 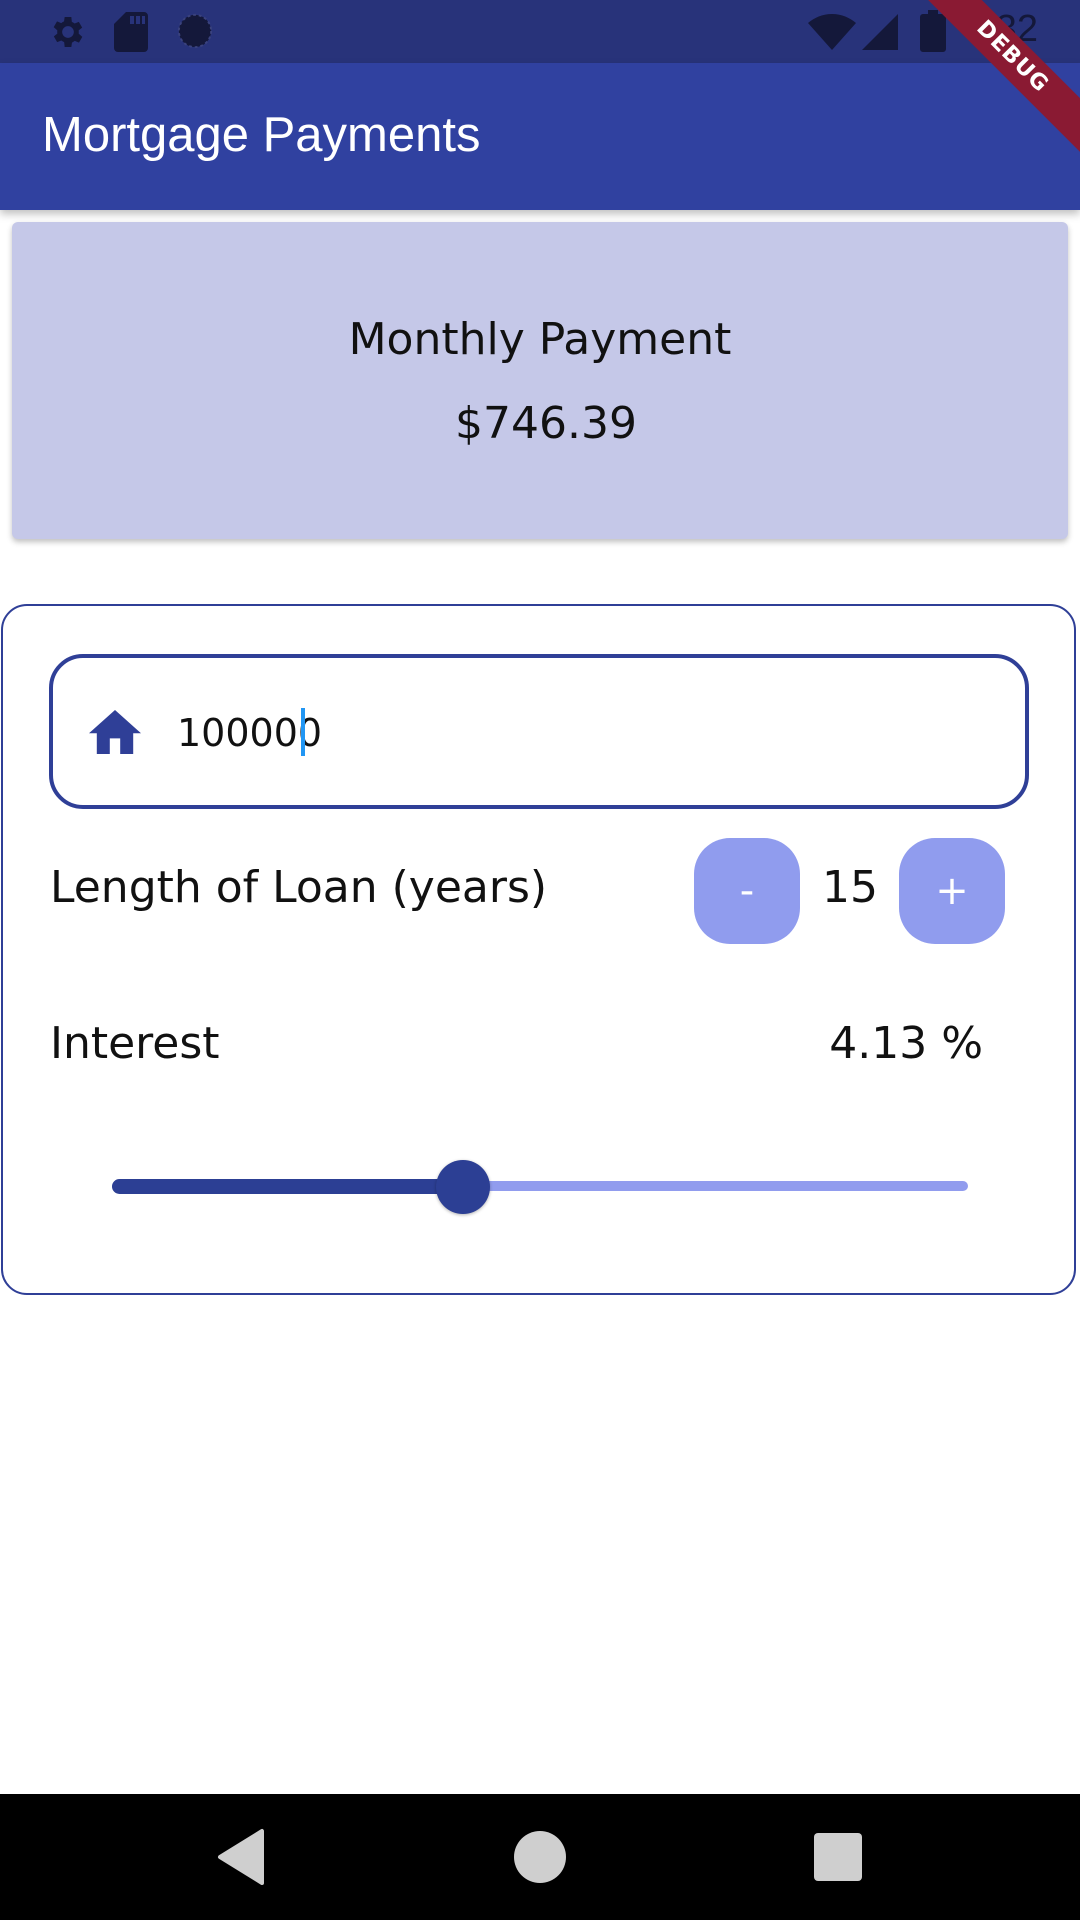 I want to click on loan-amount-field, so click(x=539, y=731).